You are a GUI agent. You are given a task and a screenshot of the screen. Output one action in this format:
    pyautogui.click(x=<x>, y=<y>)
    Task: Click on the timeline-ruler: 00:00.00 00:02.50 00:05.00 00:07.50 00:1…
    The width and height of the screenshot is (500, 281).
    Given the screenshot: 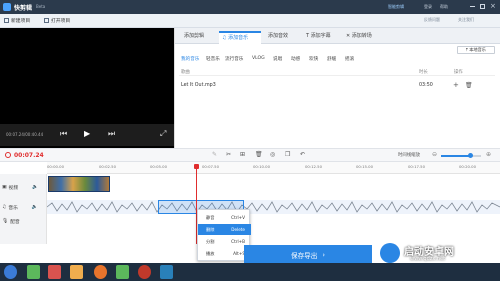 What is the action you would take?
    pyautogui.click(x=273, y=168)
    